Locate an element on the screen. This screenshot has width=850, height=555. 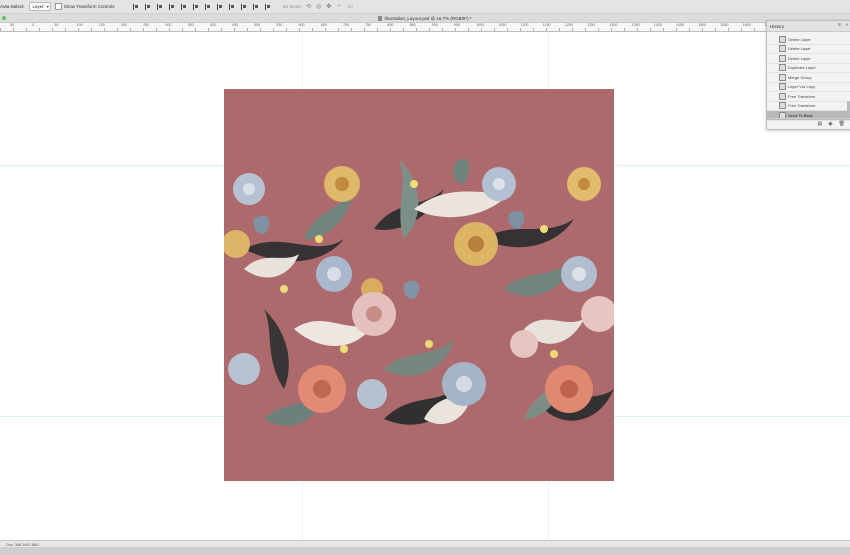
auto-select-target-dropdown: Layer is located at coordinates (39, 6).